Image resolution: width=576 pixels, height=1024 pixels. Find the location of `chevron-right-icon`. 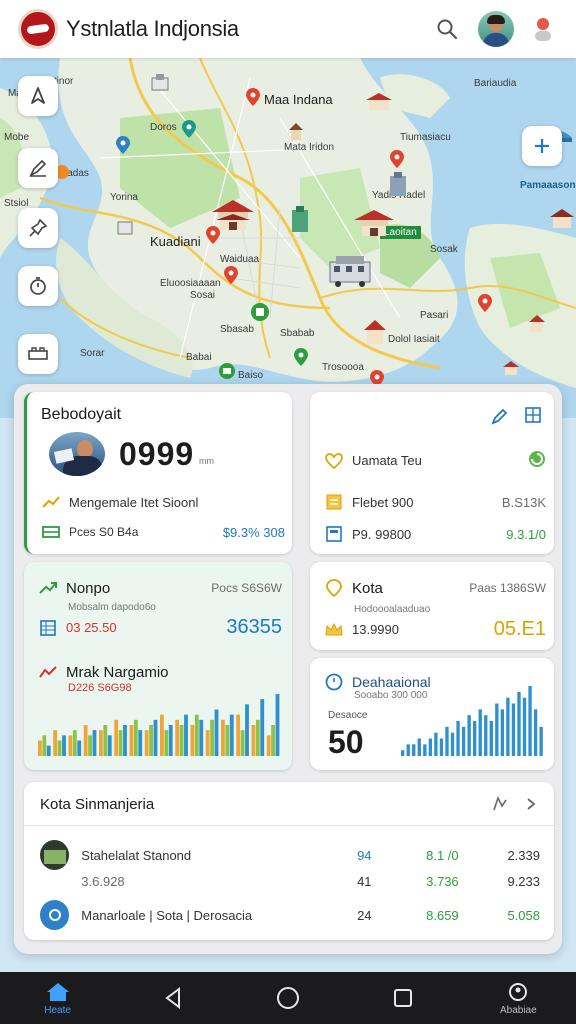

chevron-right-icon is located at coordinates (531, 806).